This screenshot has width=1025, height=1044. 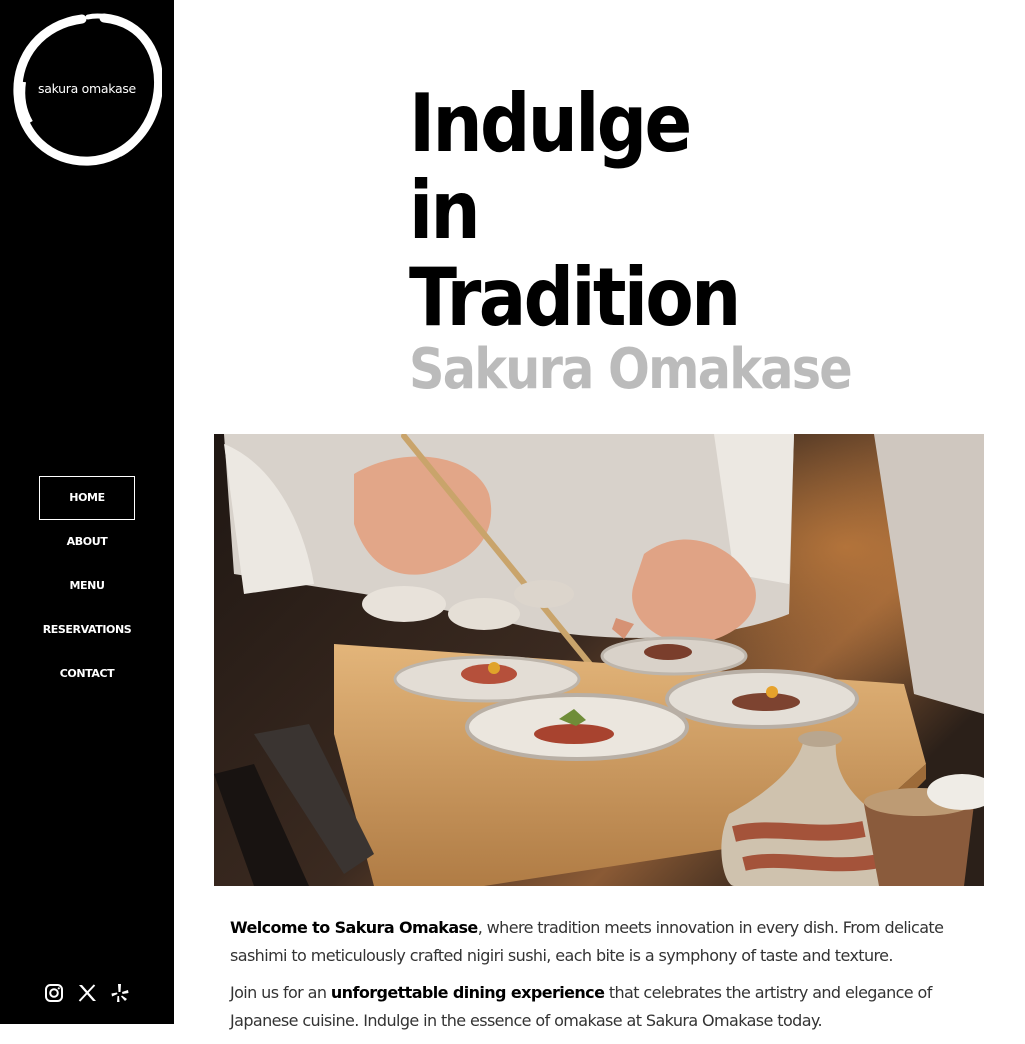 I want to click on hero-line-2: in, so click(x=445, y=210).